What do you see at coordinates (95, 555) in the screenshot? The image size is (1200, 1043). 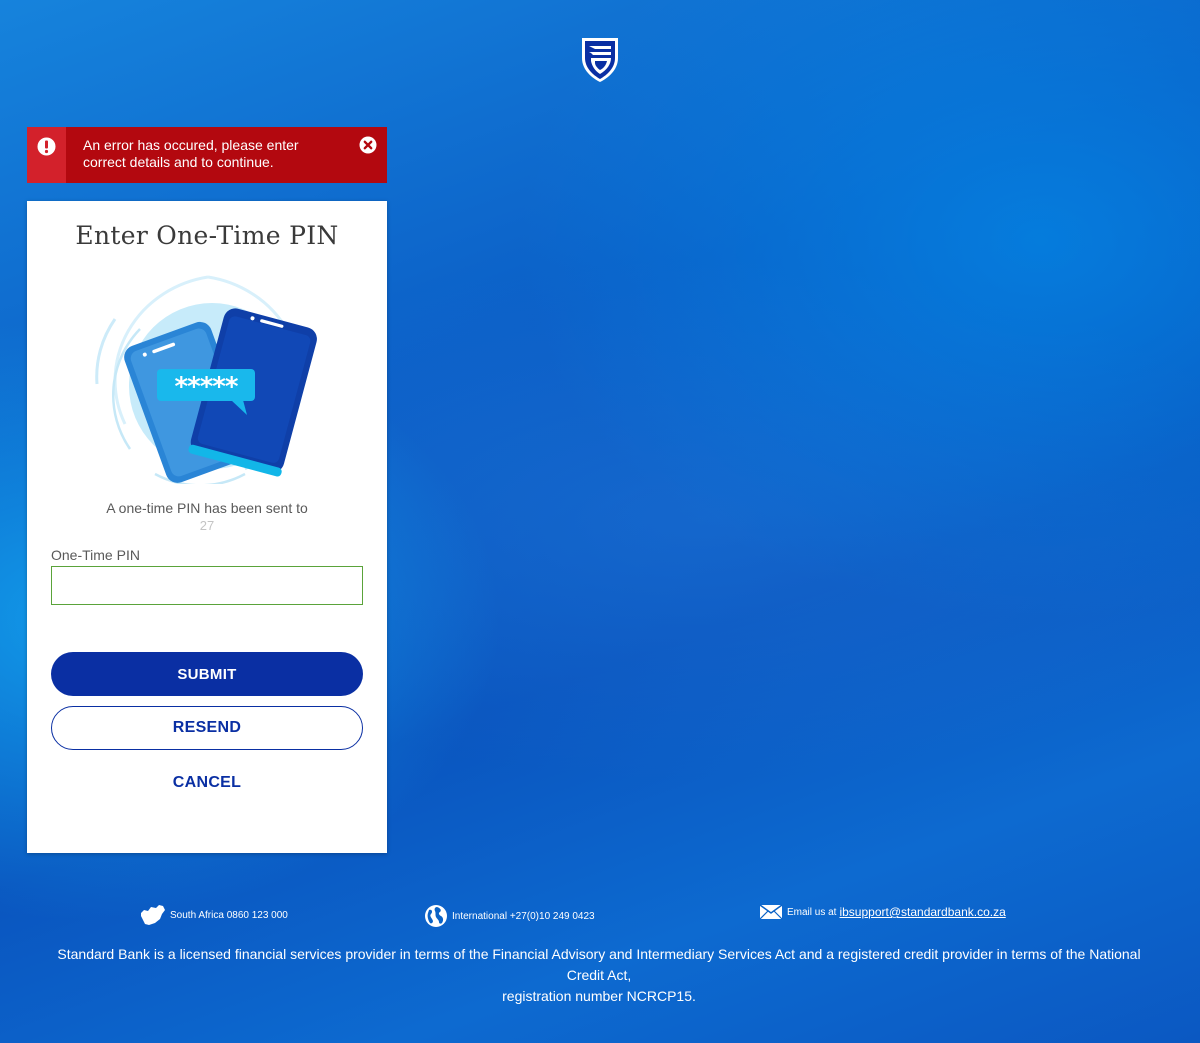 I see `otp-field-label: One-Time PIN` at bounding box center [95, 555].